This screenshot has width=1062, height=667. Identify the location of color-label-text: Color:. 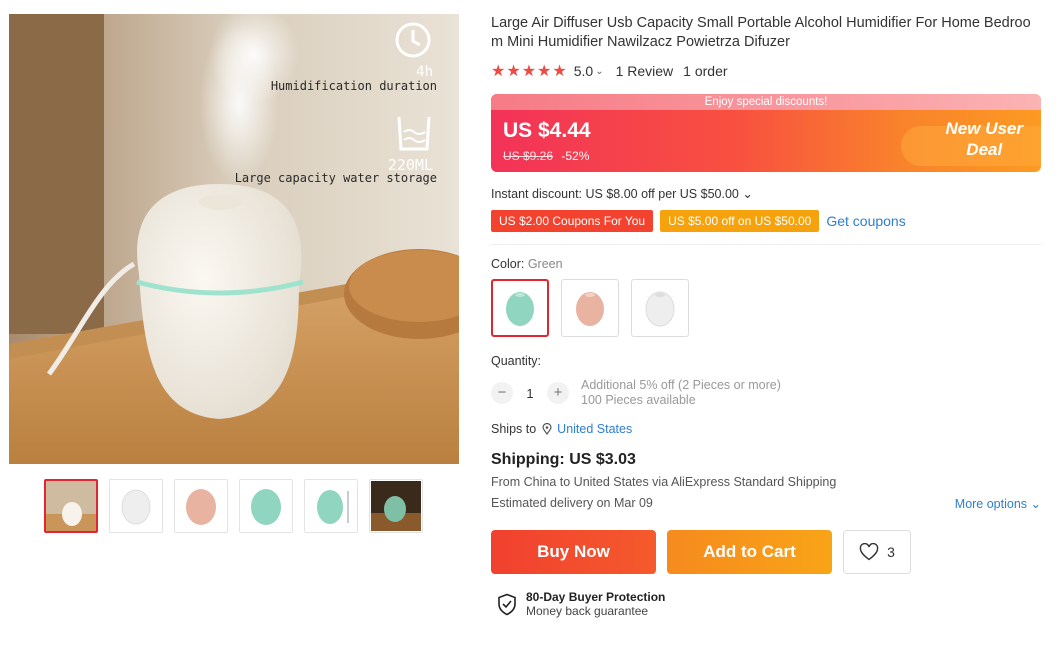
(509, 264).